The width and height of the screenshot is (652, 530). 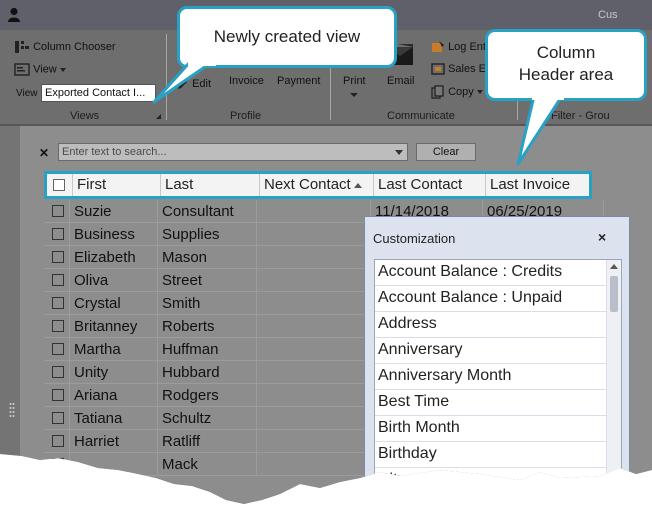 I want to click on column-header-last-invoice: Last Invoice, so click(x=537, y=185).